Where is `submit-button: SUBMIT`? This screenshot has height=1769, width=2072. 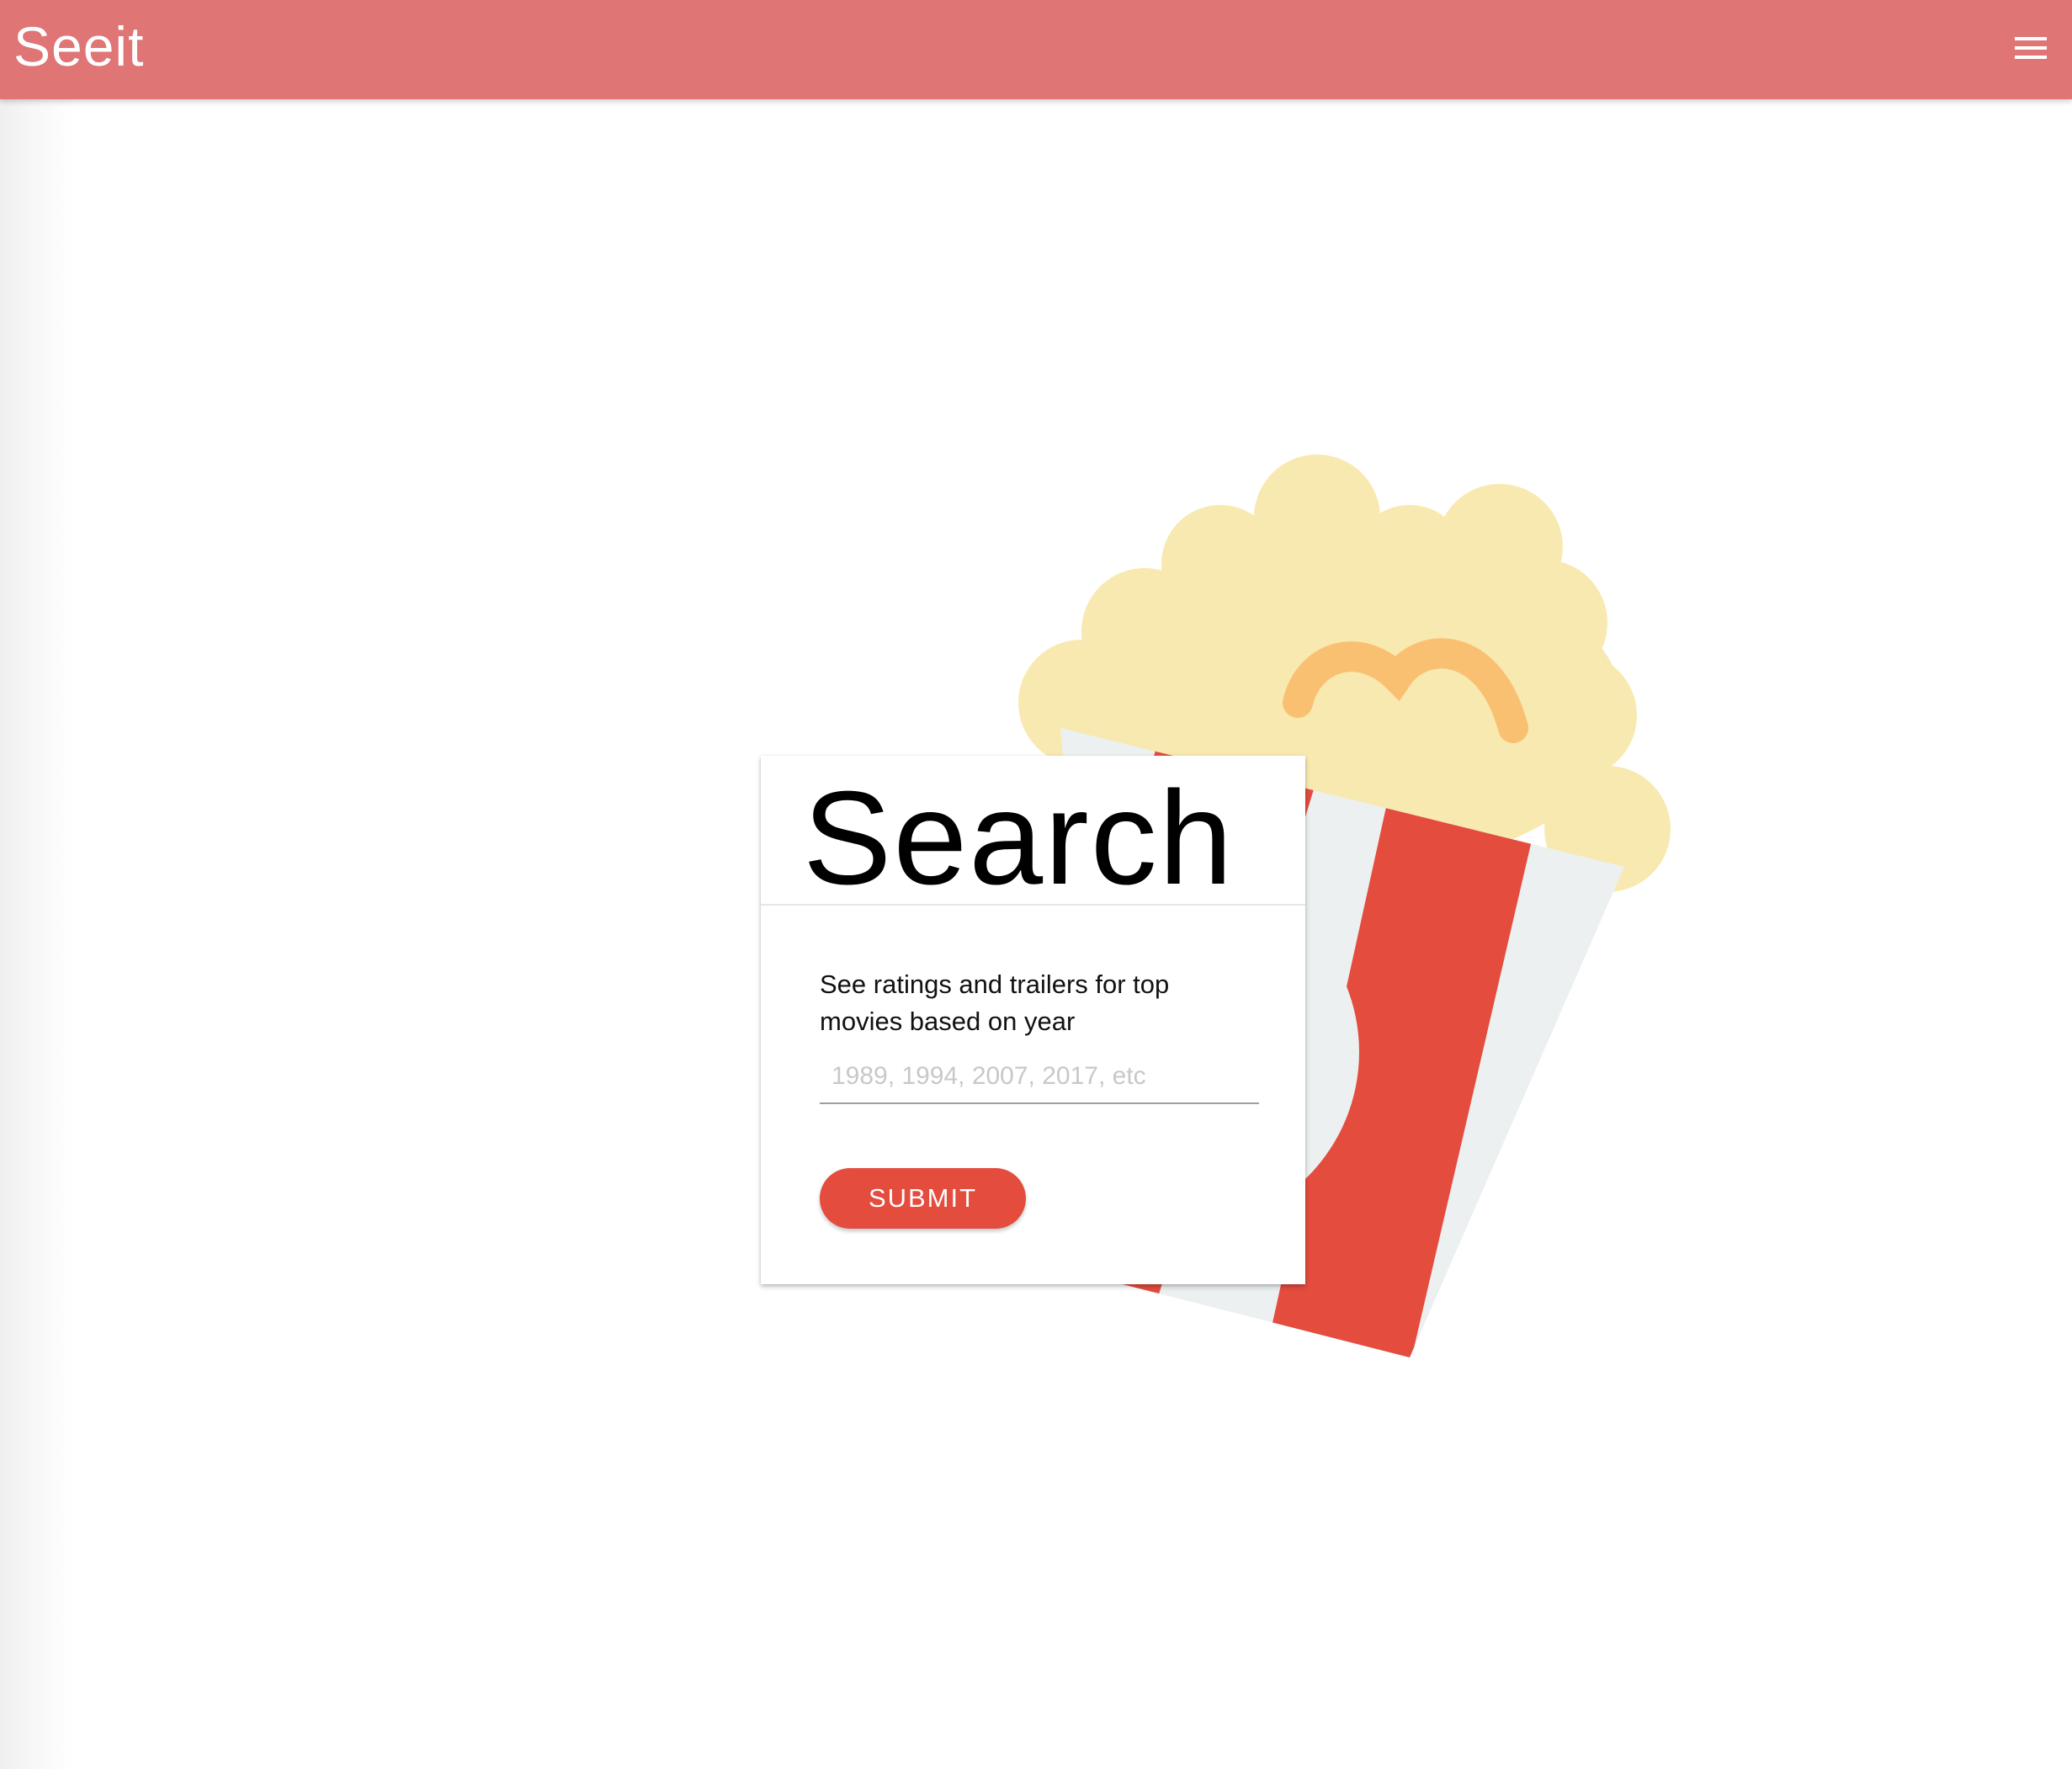
submit-button: SUBMIT is located at coordinates (923, 1198).